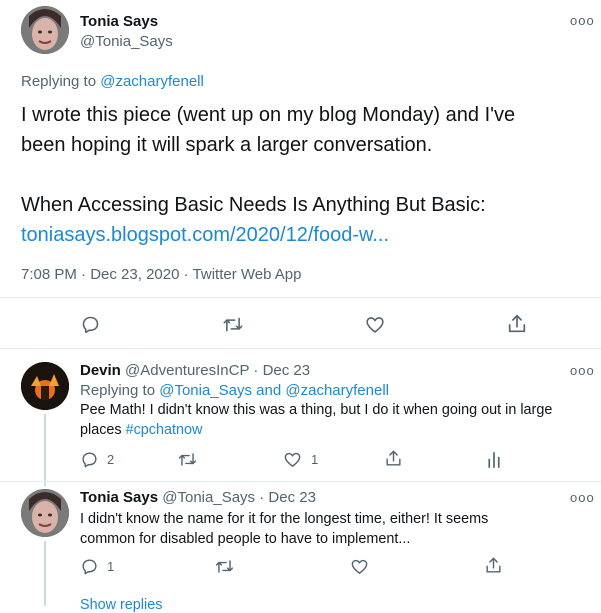 This screenshot has height=613, width=601. What do you see at coordinates (269, 390) in the screenshot?
I see `replying-to-and: and` at bounding box center [269, 390].